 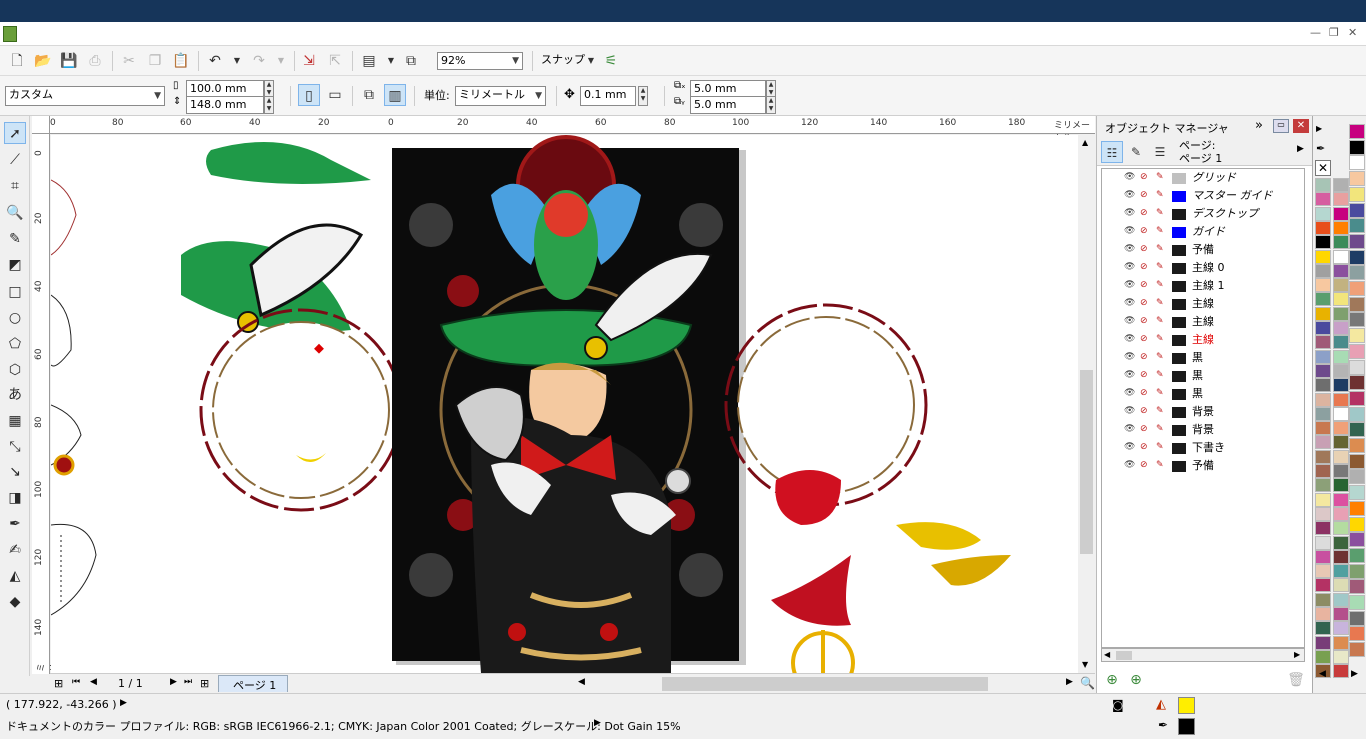 I want to click on layer-name: 主線, so click(x=1203, y=304).